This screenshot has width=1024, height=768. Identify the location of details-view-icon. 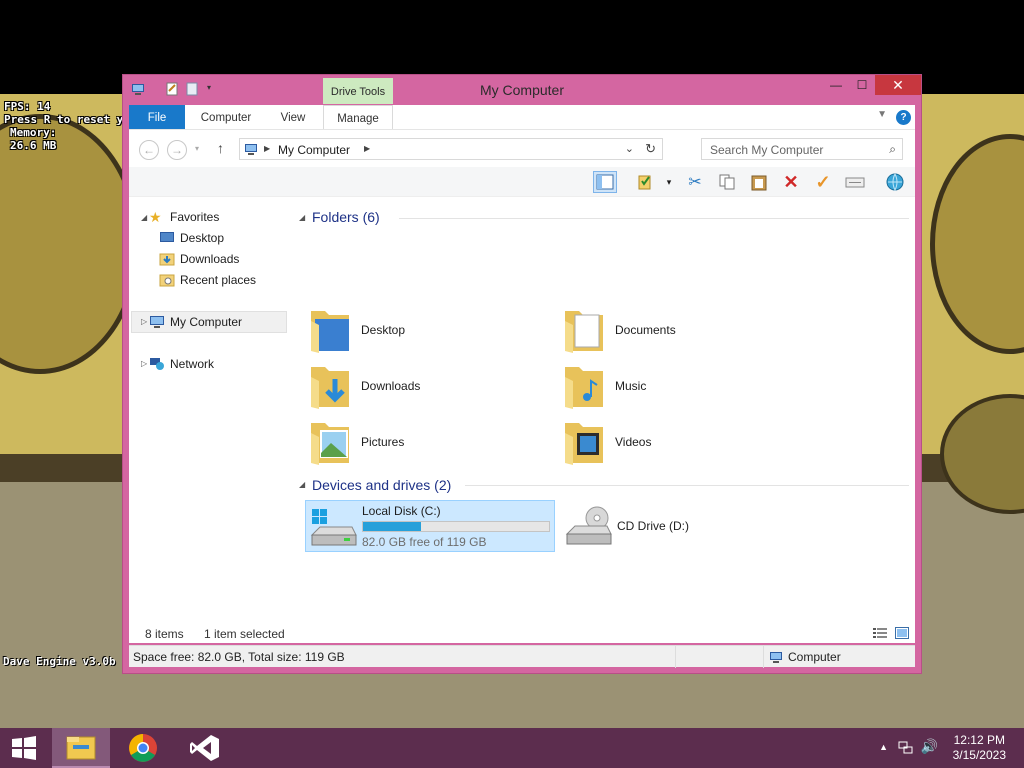
(880, 633).